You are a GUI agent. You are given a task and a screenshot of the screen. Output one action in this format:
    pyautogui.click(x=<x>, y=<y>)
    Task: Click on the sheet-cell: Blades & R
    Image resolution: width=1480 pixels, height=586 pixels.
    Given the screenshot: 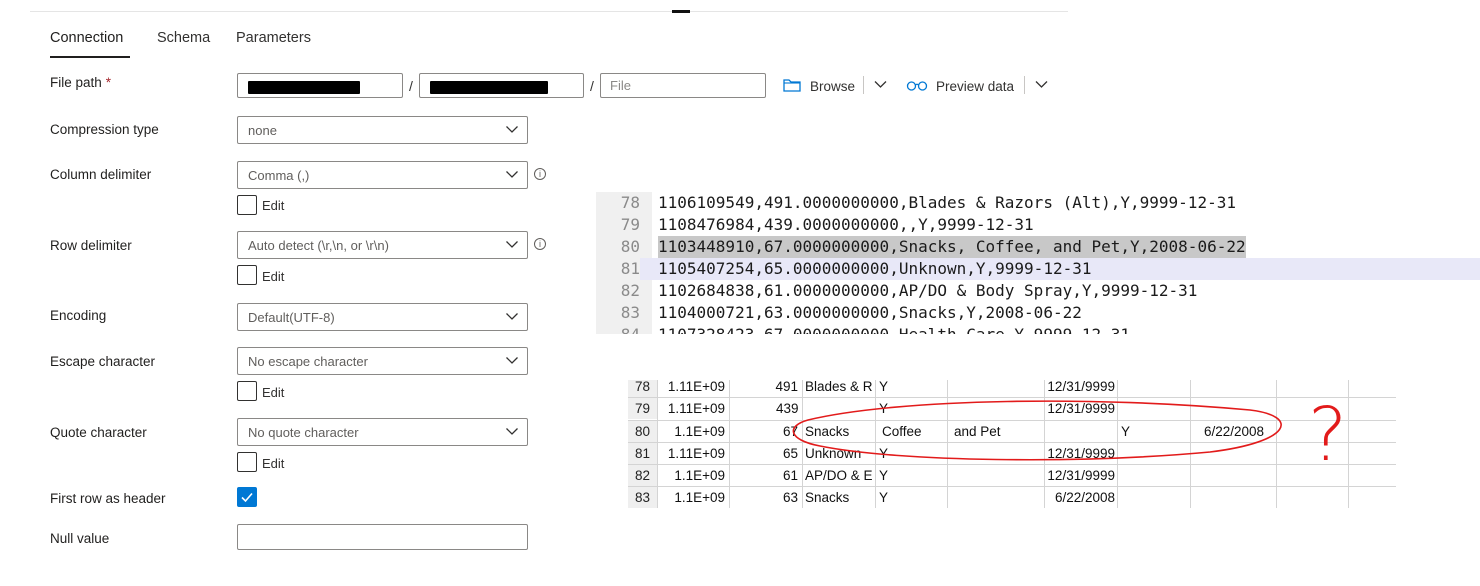 What is the action you would take?
    pyautogui.click(x=839, y=387)
    